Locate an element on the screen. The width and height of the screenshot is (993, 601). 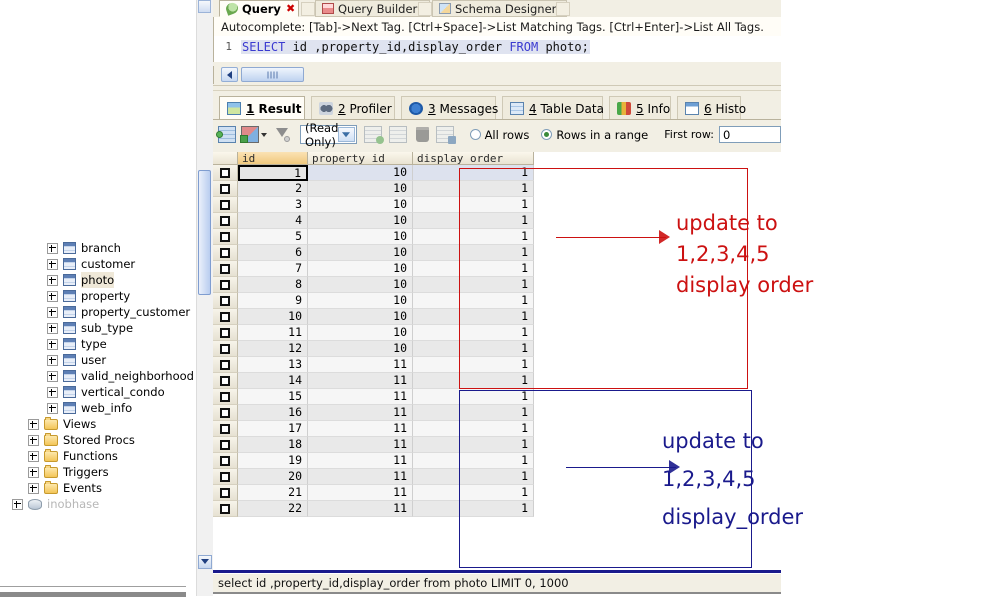
tree-item-branch: branch is located at coordinates (97, 248).